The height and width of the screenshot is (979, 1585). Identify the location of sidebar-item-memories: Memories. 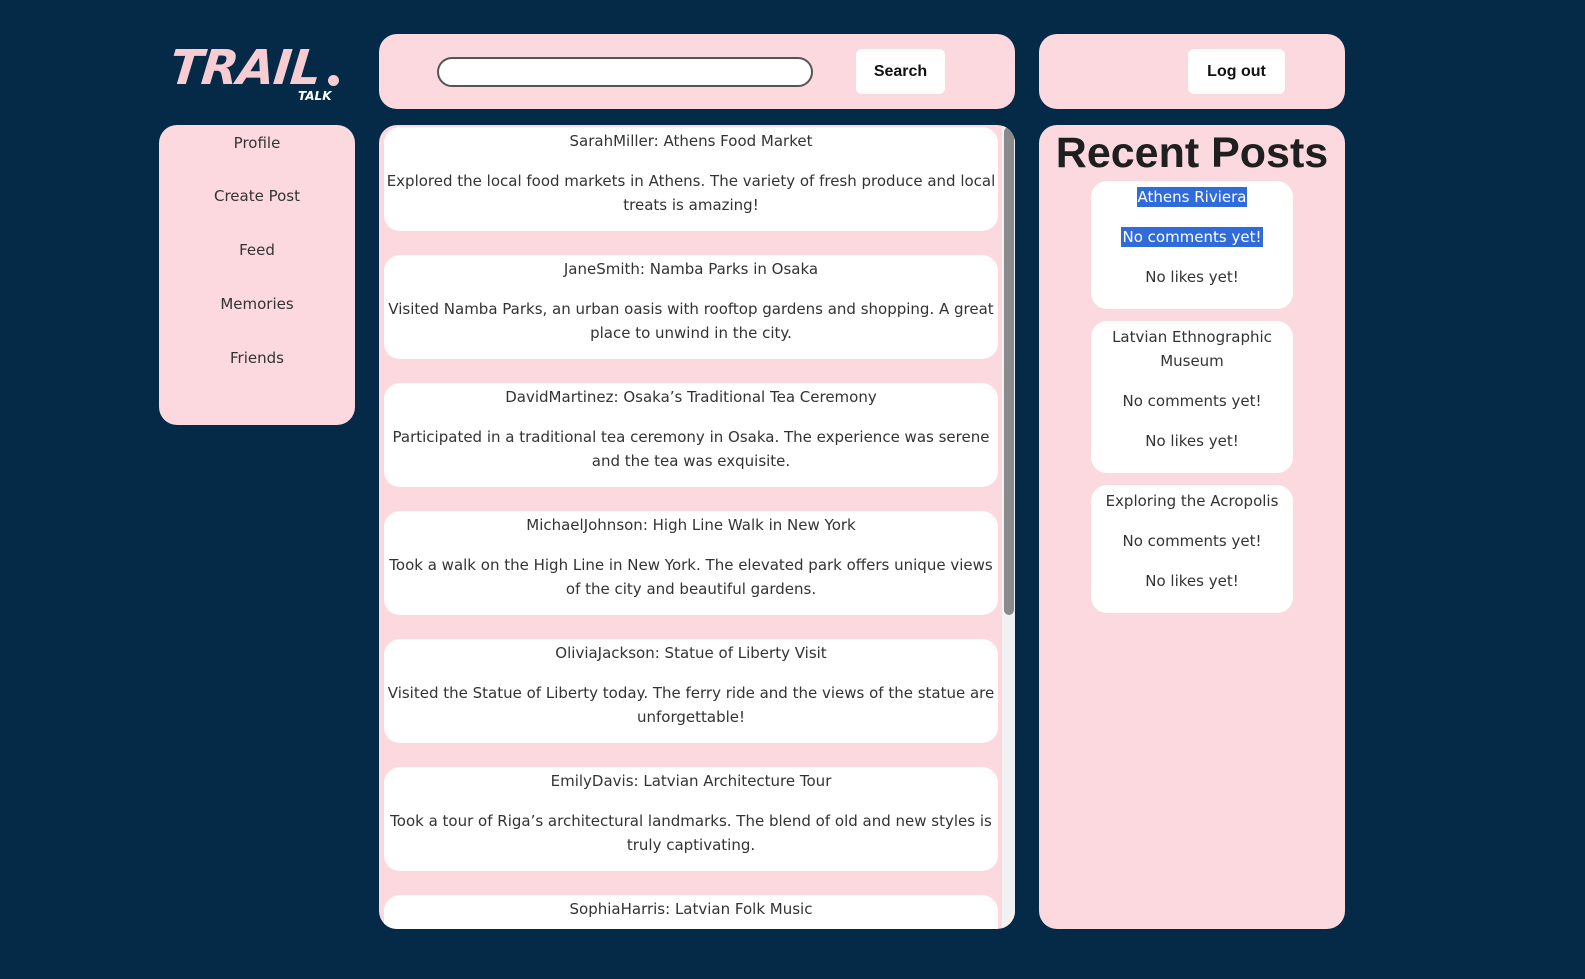
(257, 304).